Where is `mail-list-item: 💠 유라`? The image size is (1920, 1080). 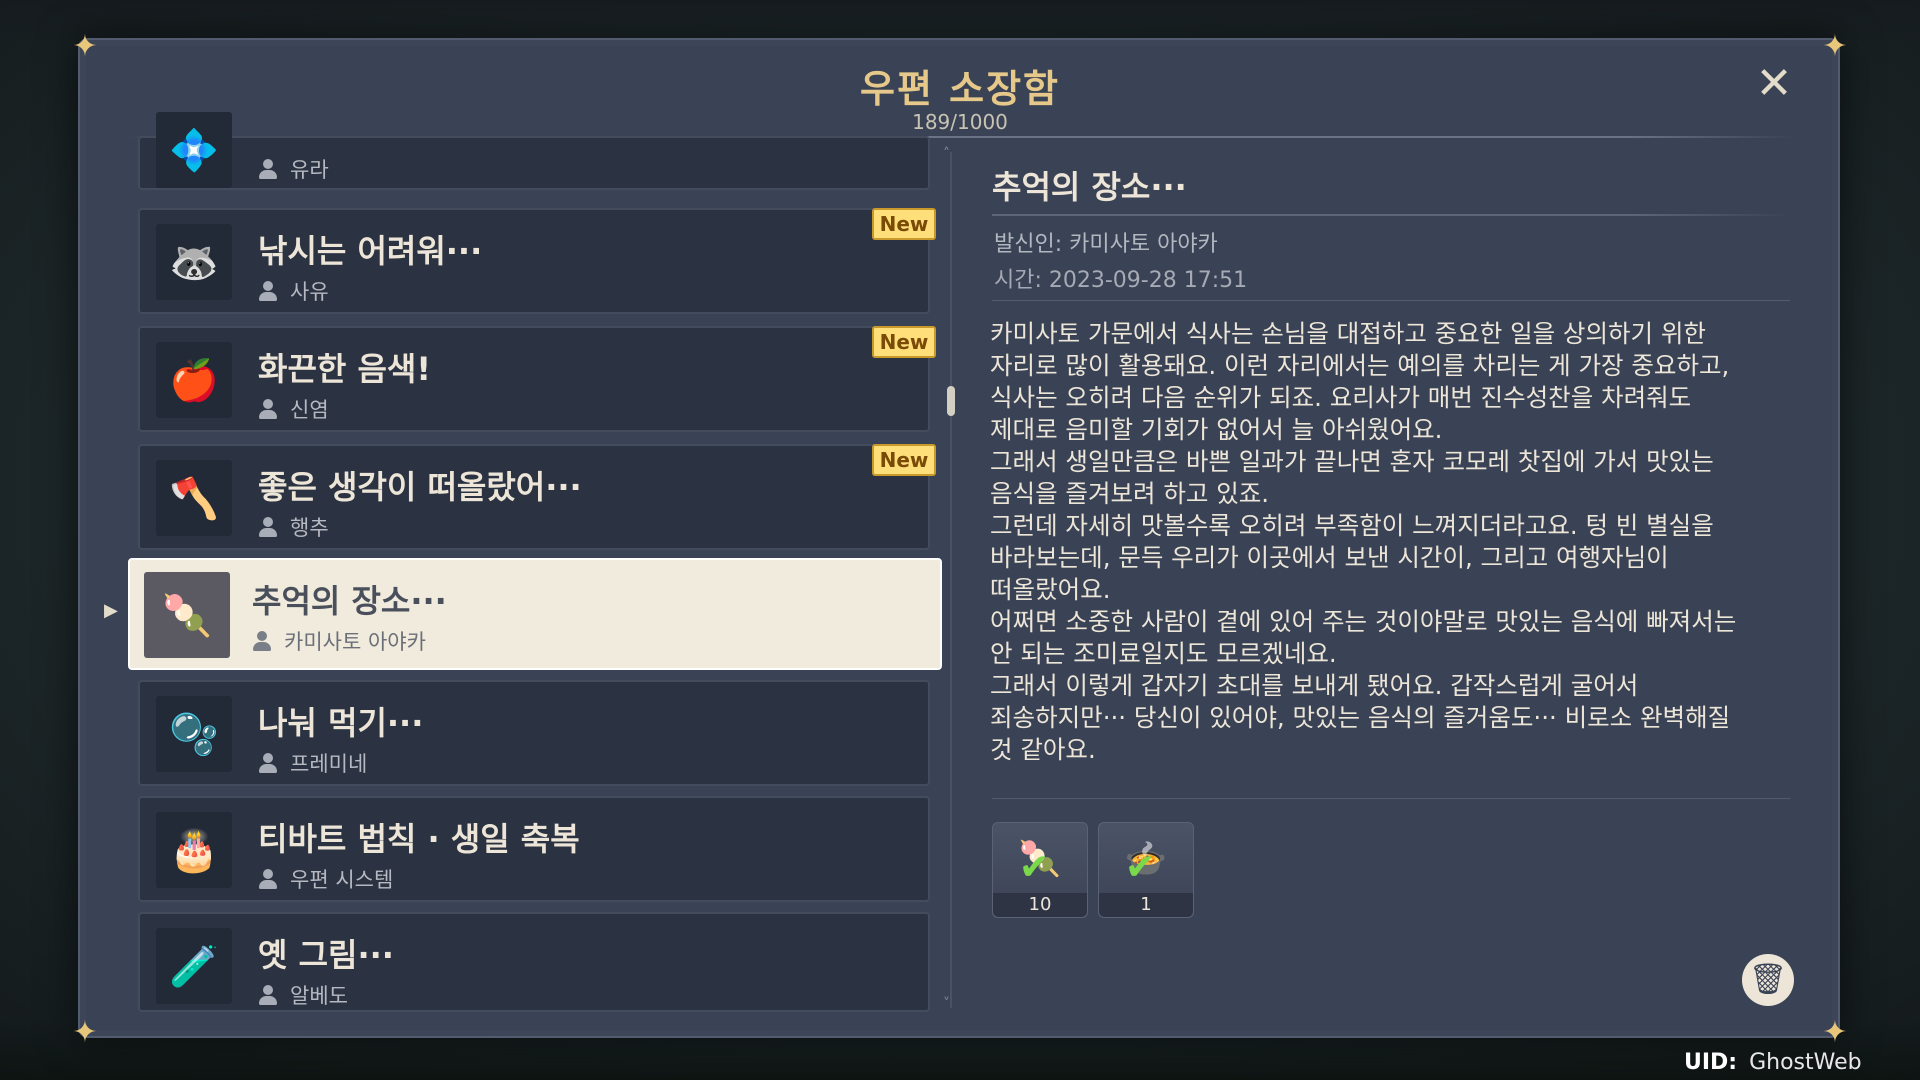
mail-list-item: 💠 유라 is located at coordinates (534, 151).